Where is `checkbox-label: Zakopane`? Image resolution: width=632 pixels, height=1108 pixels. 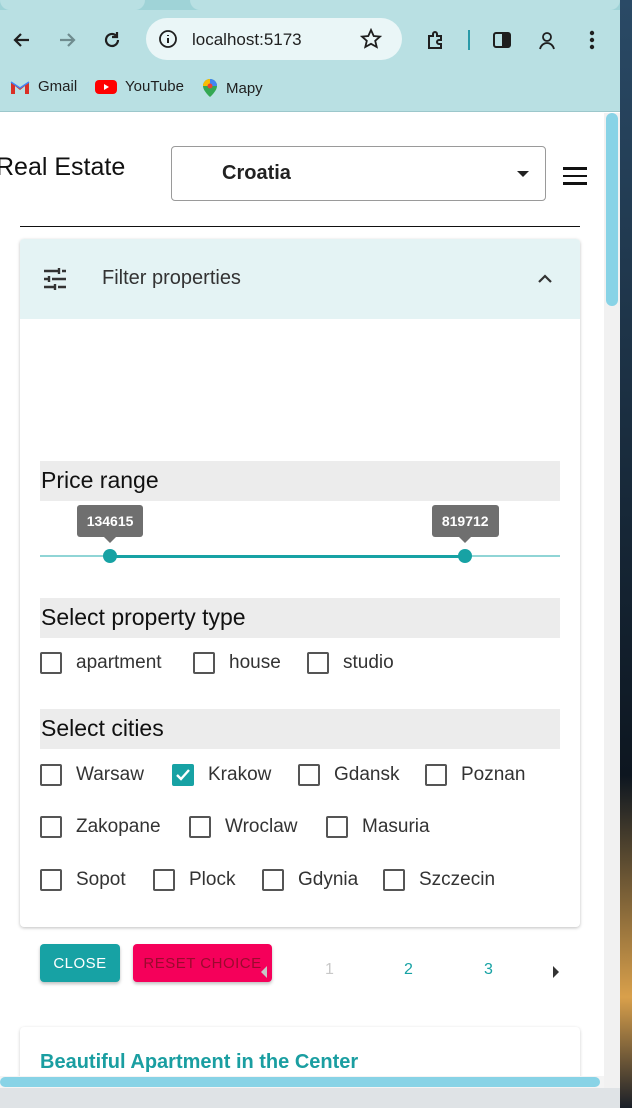 checkbox-label: Zakopane is located at coordinates (118, 826).